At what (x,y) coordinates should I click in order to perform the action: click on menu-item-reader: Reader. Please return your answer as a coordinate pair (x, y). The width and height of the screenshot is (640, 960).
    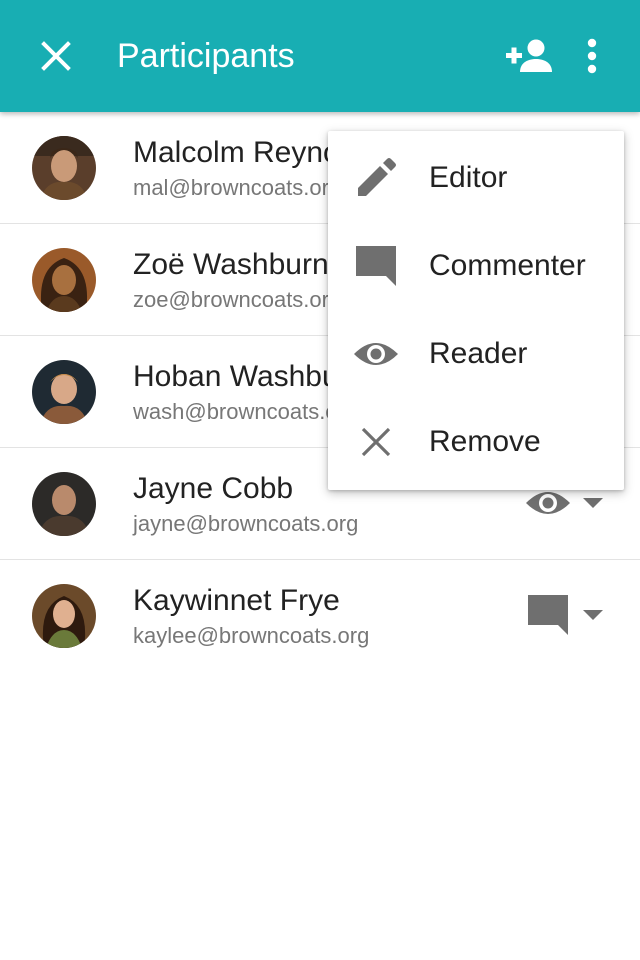
    Looking at the image, I should click on (476, 354).